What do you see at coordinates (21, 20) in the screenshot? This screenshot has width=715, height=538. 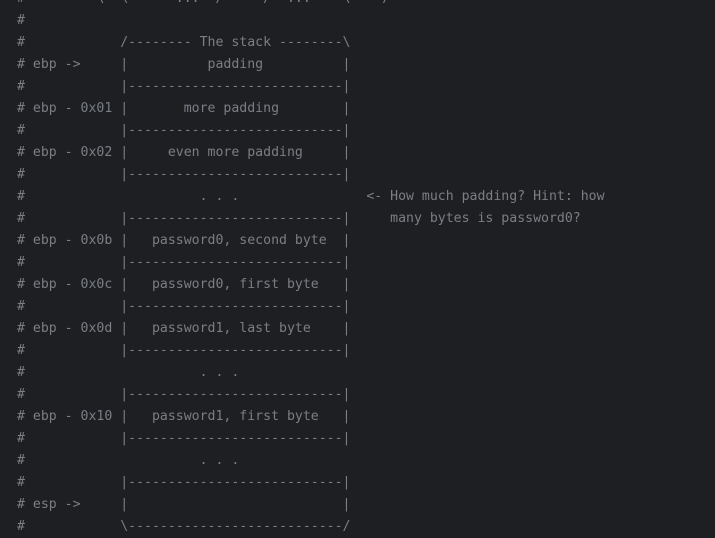 I see `code-line: #` at bounding box center [21, 20].